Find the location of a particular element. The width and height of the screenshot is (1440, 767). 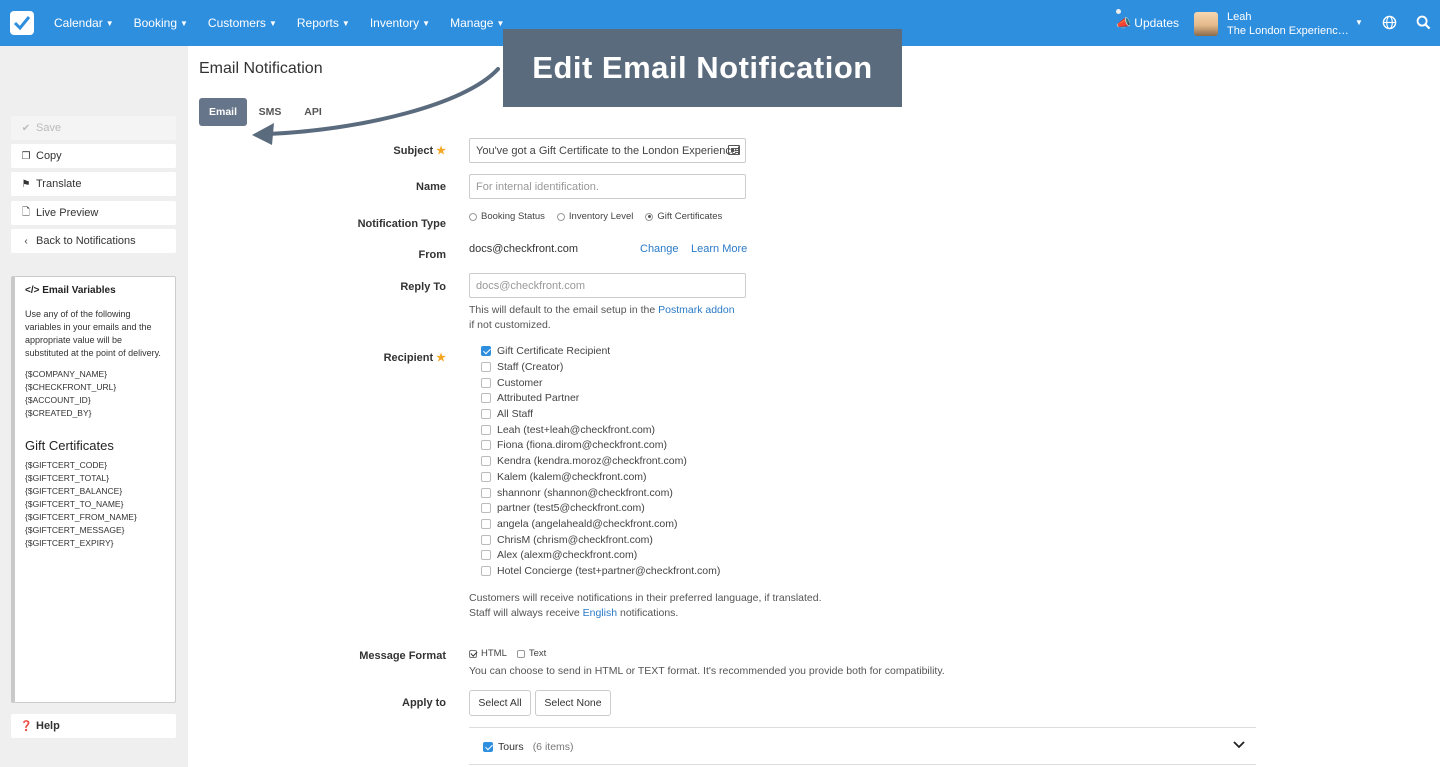

tours-category-row: Tours (6 items) is located at coordinates (862, 746).